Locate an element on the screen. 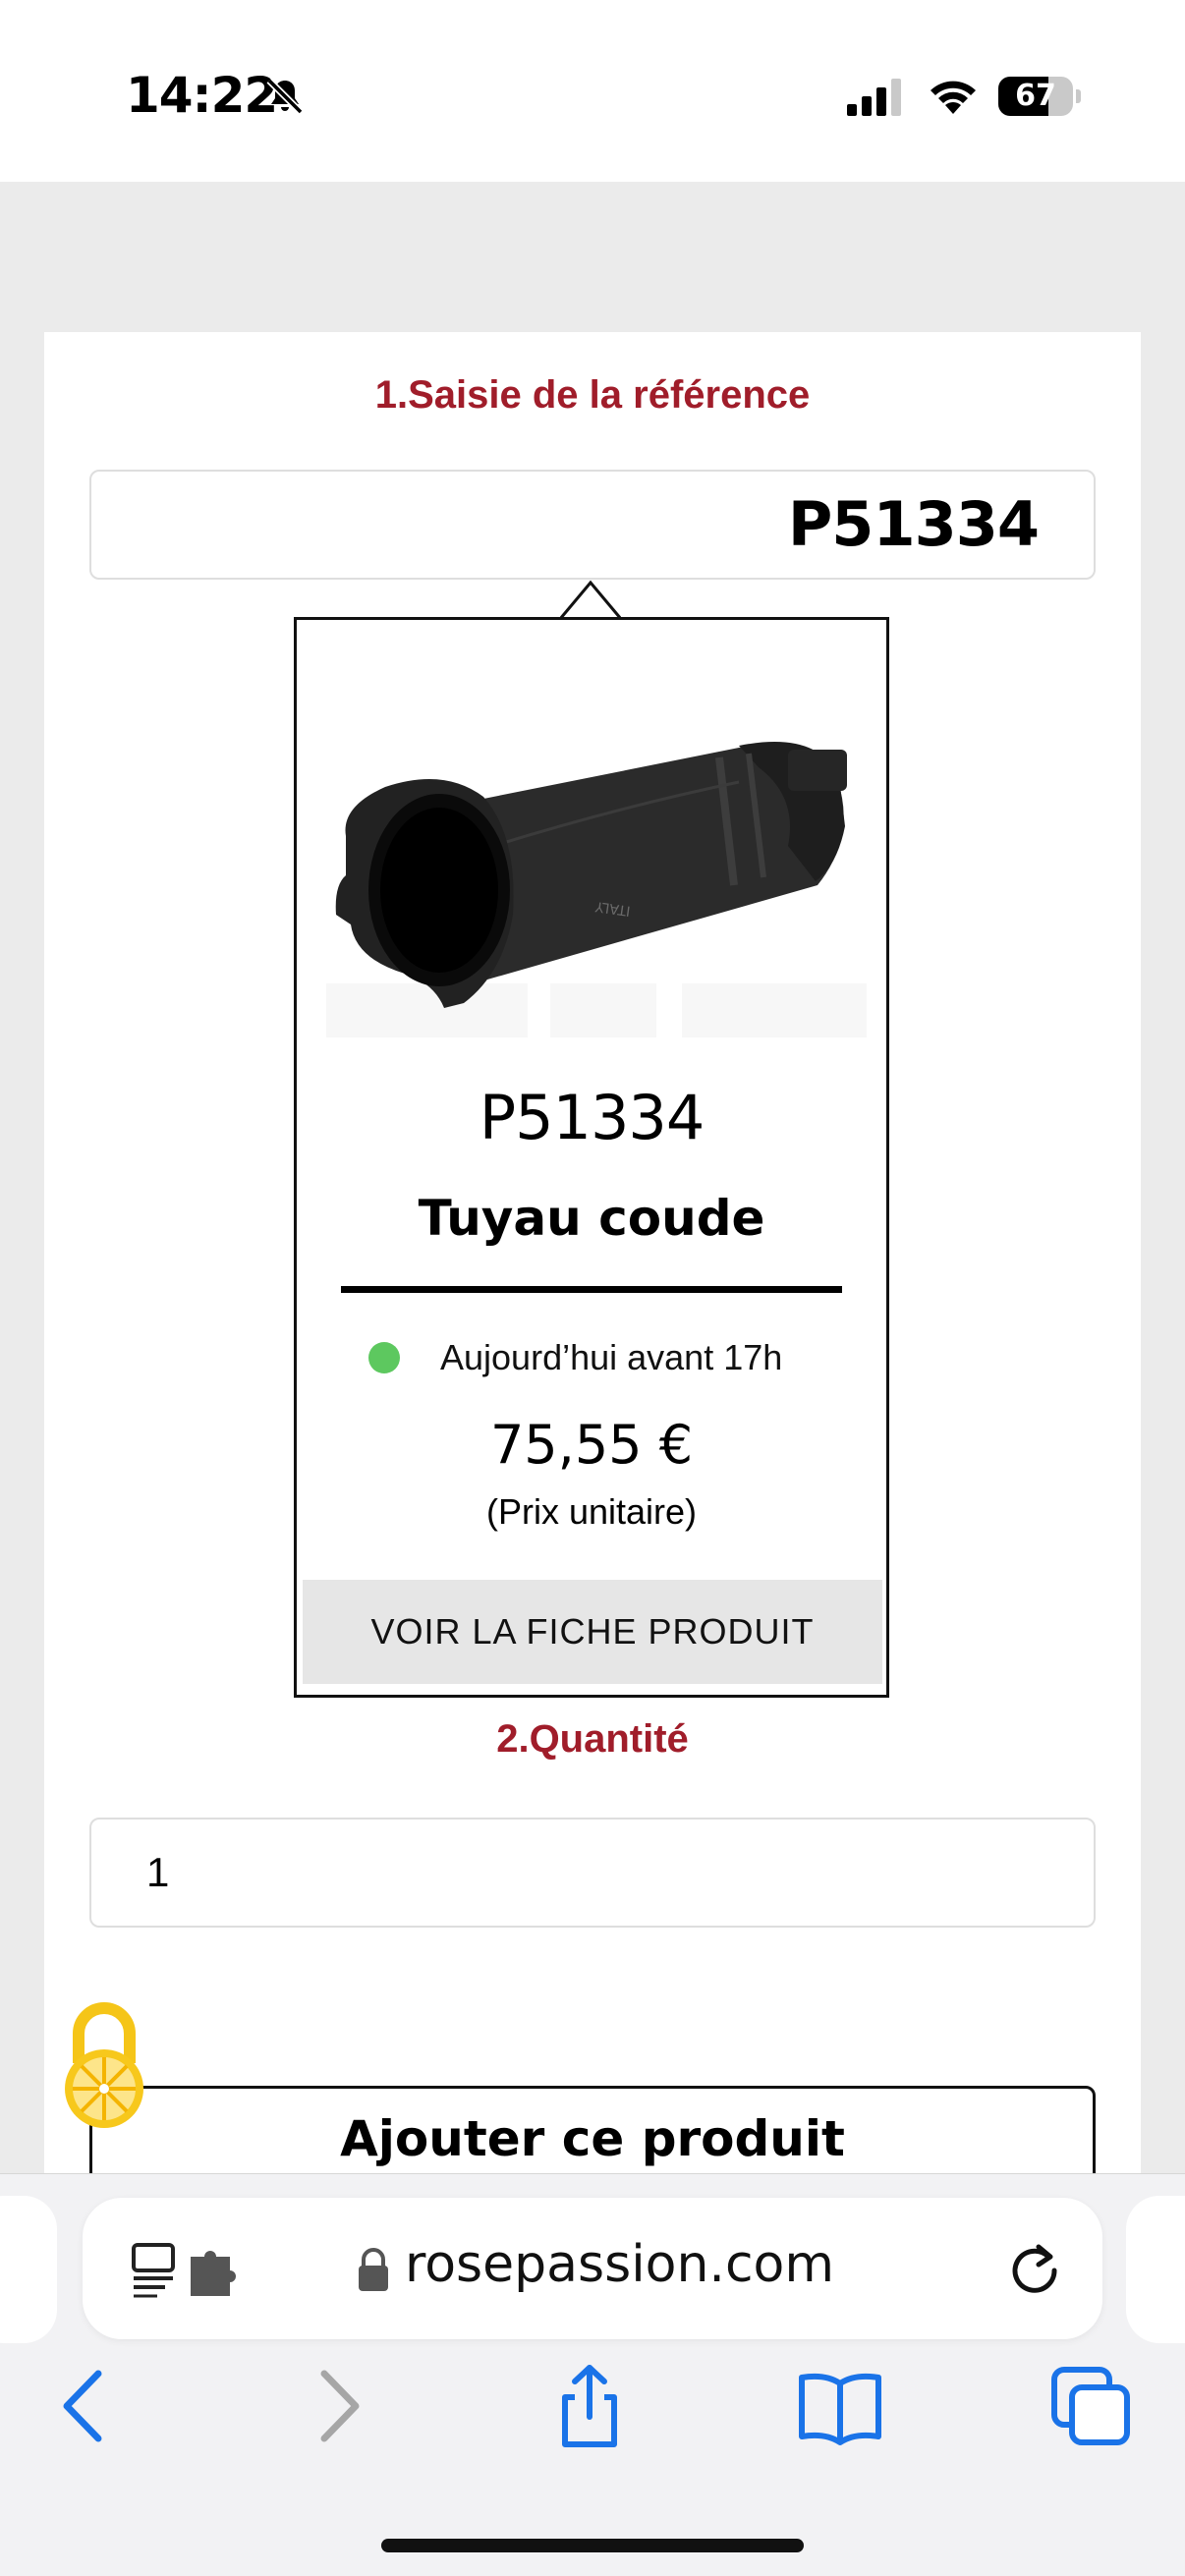 The width and height of the screenshot is (1185, 2576). view-product-button: VOIR LA FICHE PRODUIT is located at coordinates (592, 1632).